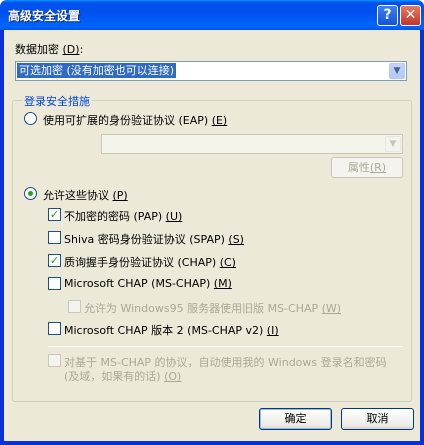  What do you see at coordinates (148, 283) in the screenshot?
I see `ms-chap-label: Microsoft CHAP (MS-CHAP) (M)` at bounding box center [148, 283].